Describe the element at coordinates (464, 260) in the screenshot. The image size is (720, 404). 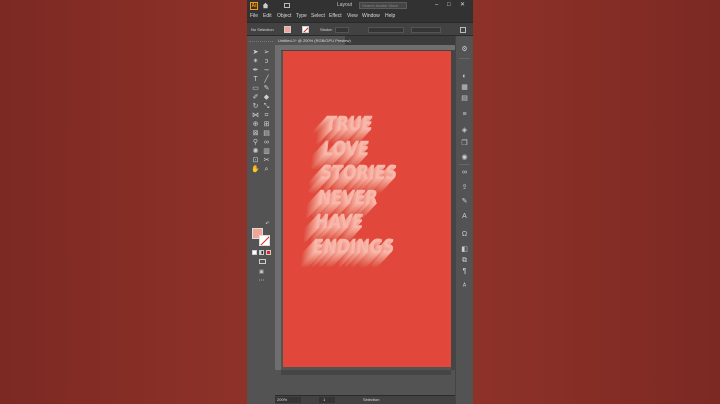
I see `pathfinder-panel-icon: ⧉` at that location.